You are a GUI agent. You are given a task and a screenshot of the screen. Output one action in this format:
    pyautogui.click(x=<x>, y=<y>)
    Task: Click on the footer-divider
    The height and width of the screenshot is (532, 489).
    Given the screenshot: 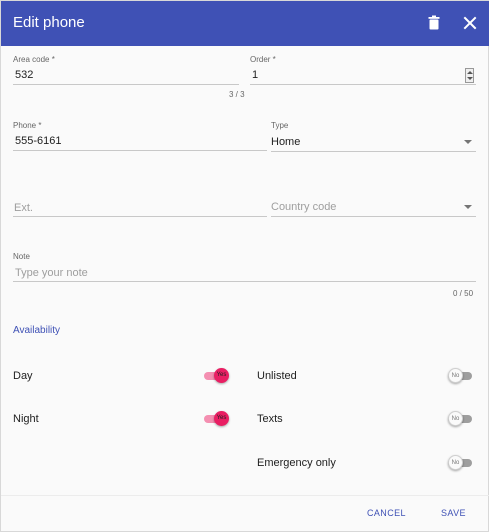 What is the action you would take?
    pyautogui.click(x=245, y=495)
    